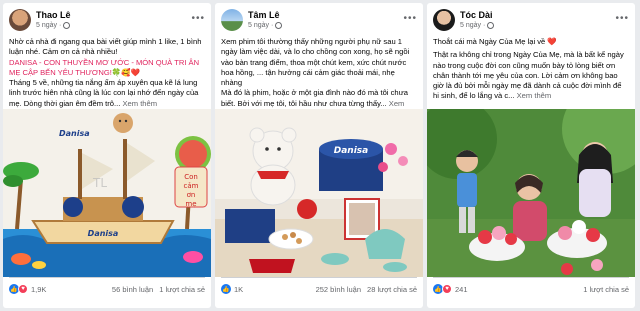 The image size is (640, 311). I want to click on comment-count: 252 bình luận, so click(338, 289).